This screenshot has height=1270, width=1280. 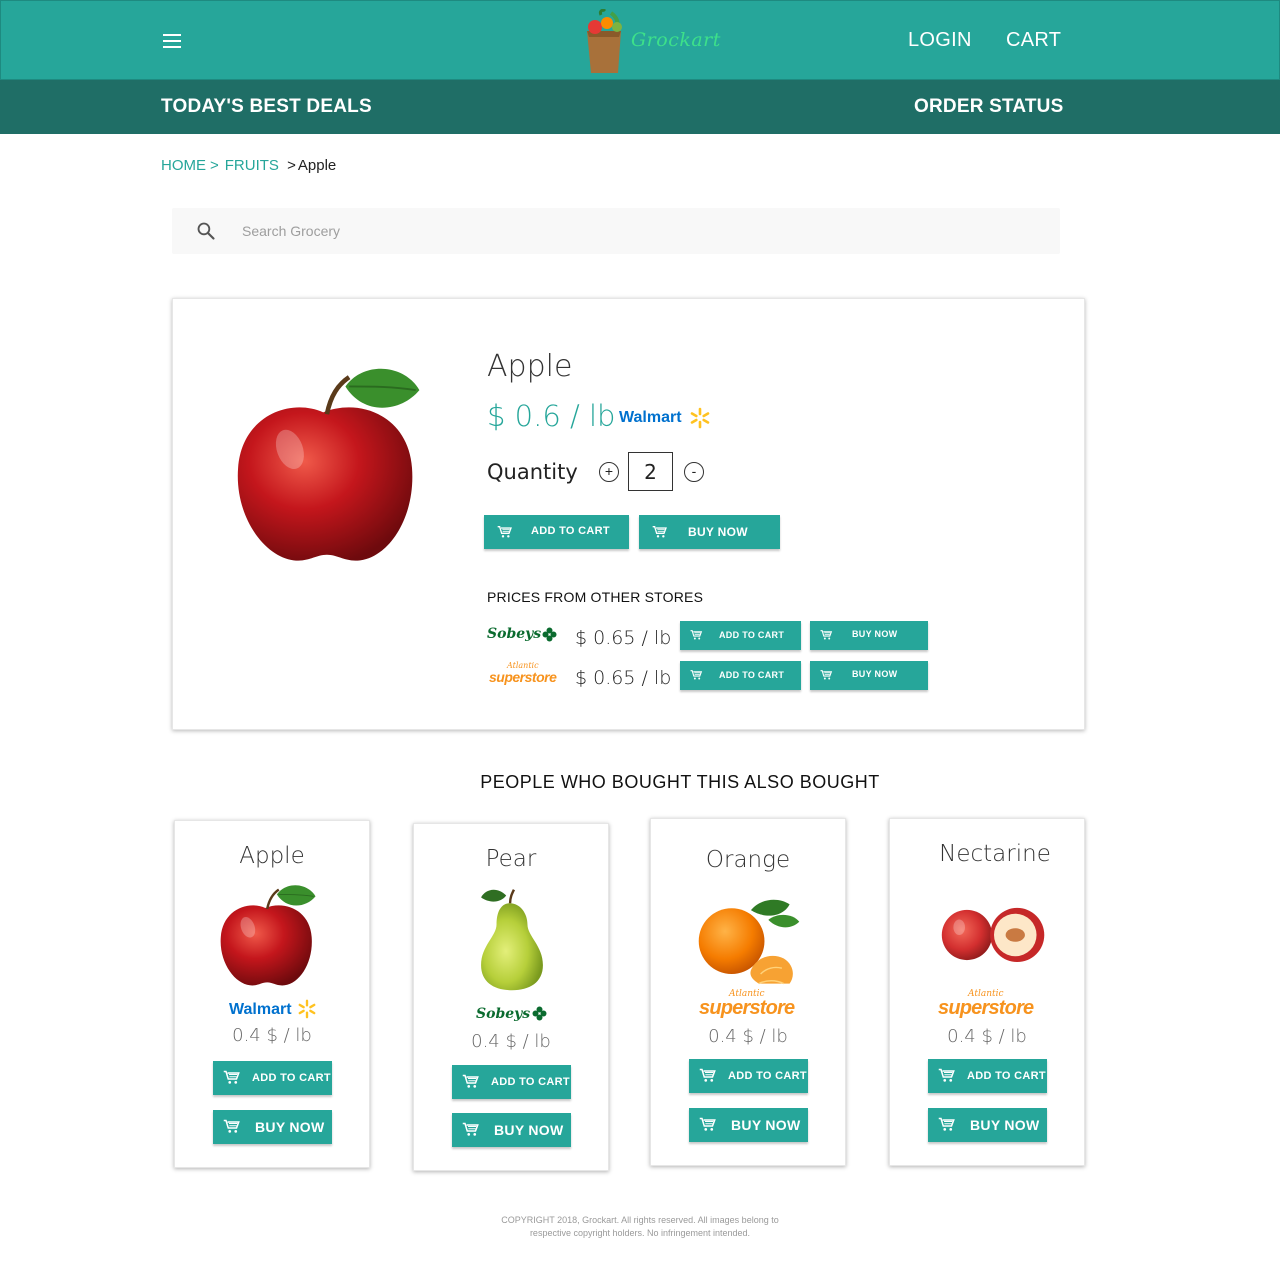 I want to click on cart-link: CART, so click(x=1033, y=40).